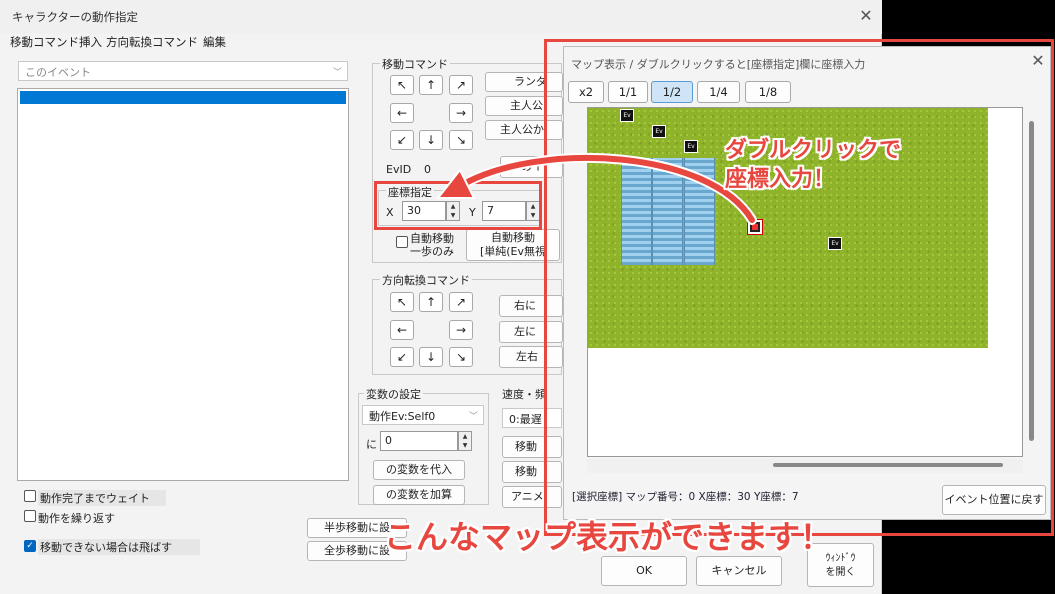 The height and width of the screenshot is (594, 1055). I want to click on face-down-left-button: ↙, so click(402, 357).